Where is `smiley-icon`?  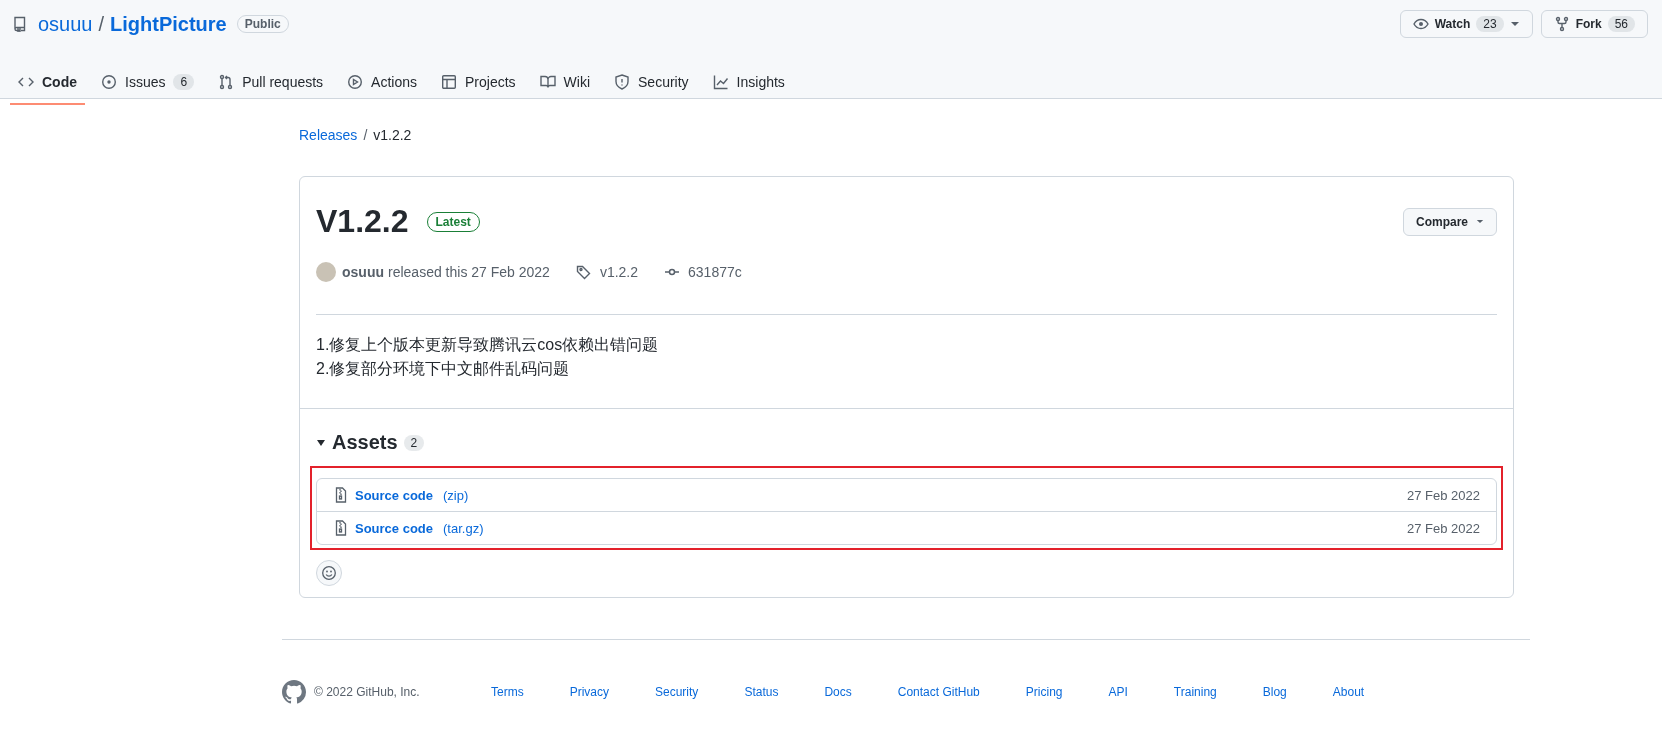 smiley-icon is located at coordinates (329, 573).